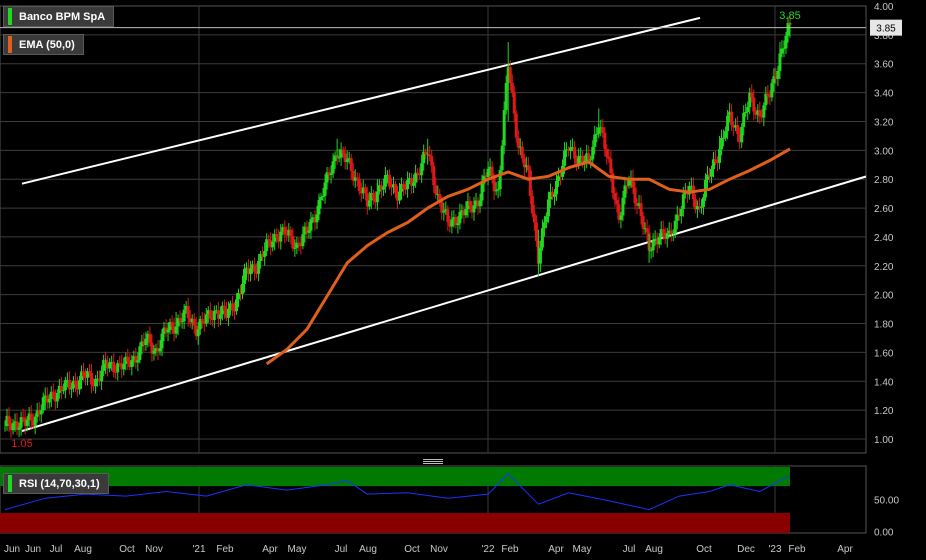  I want to click on y-tick-label: 2.00, so click(884, 296).